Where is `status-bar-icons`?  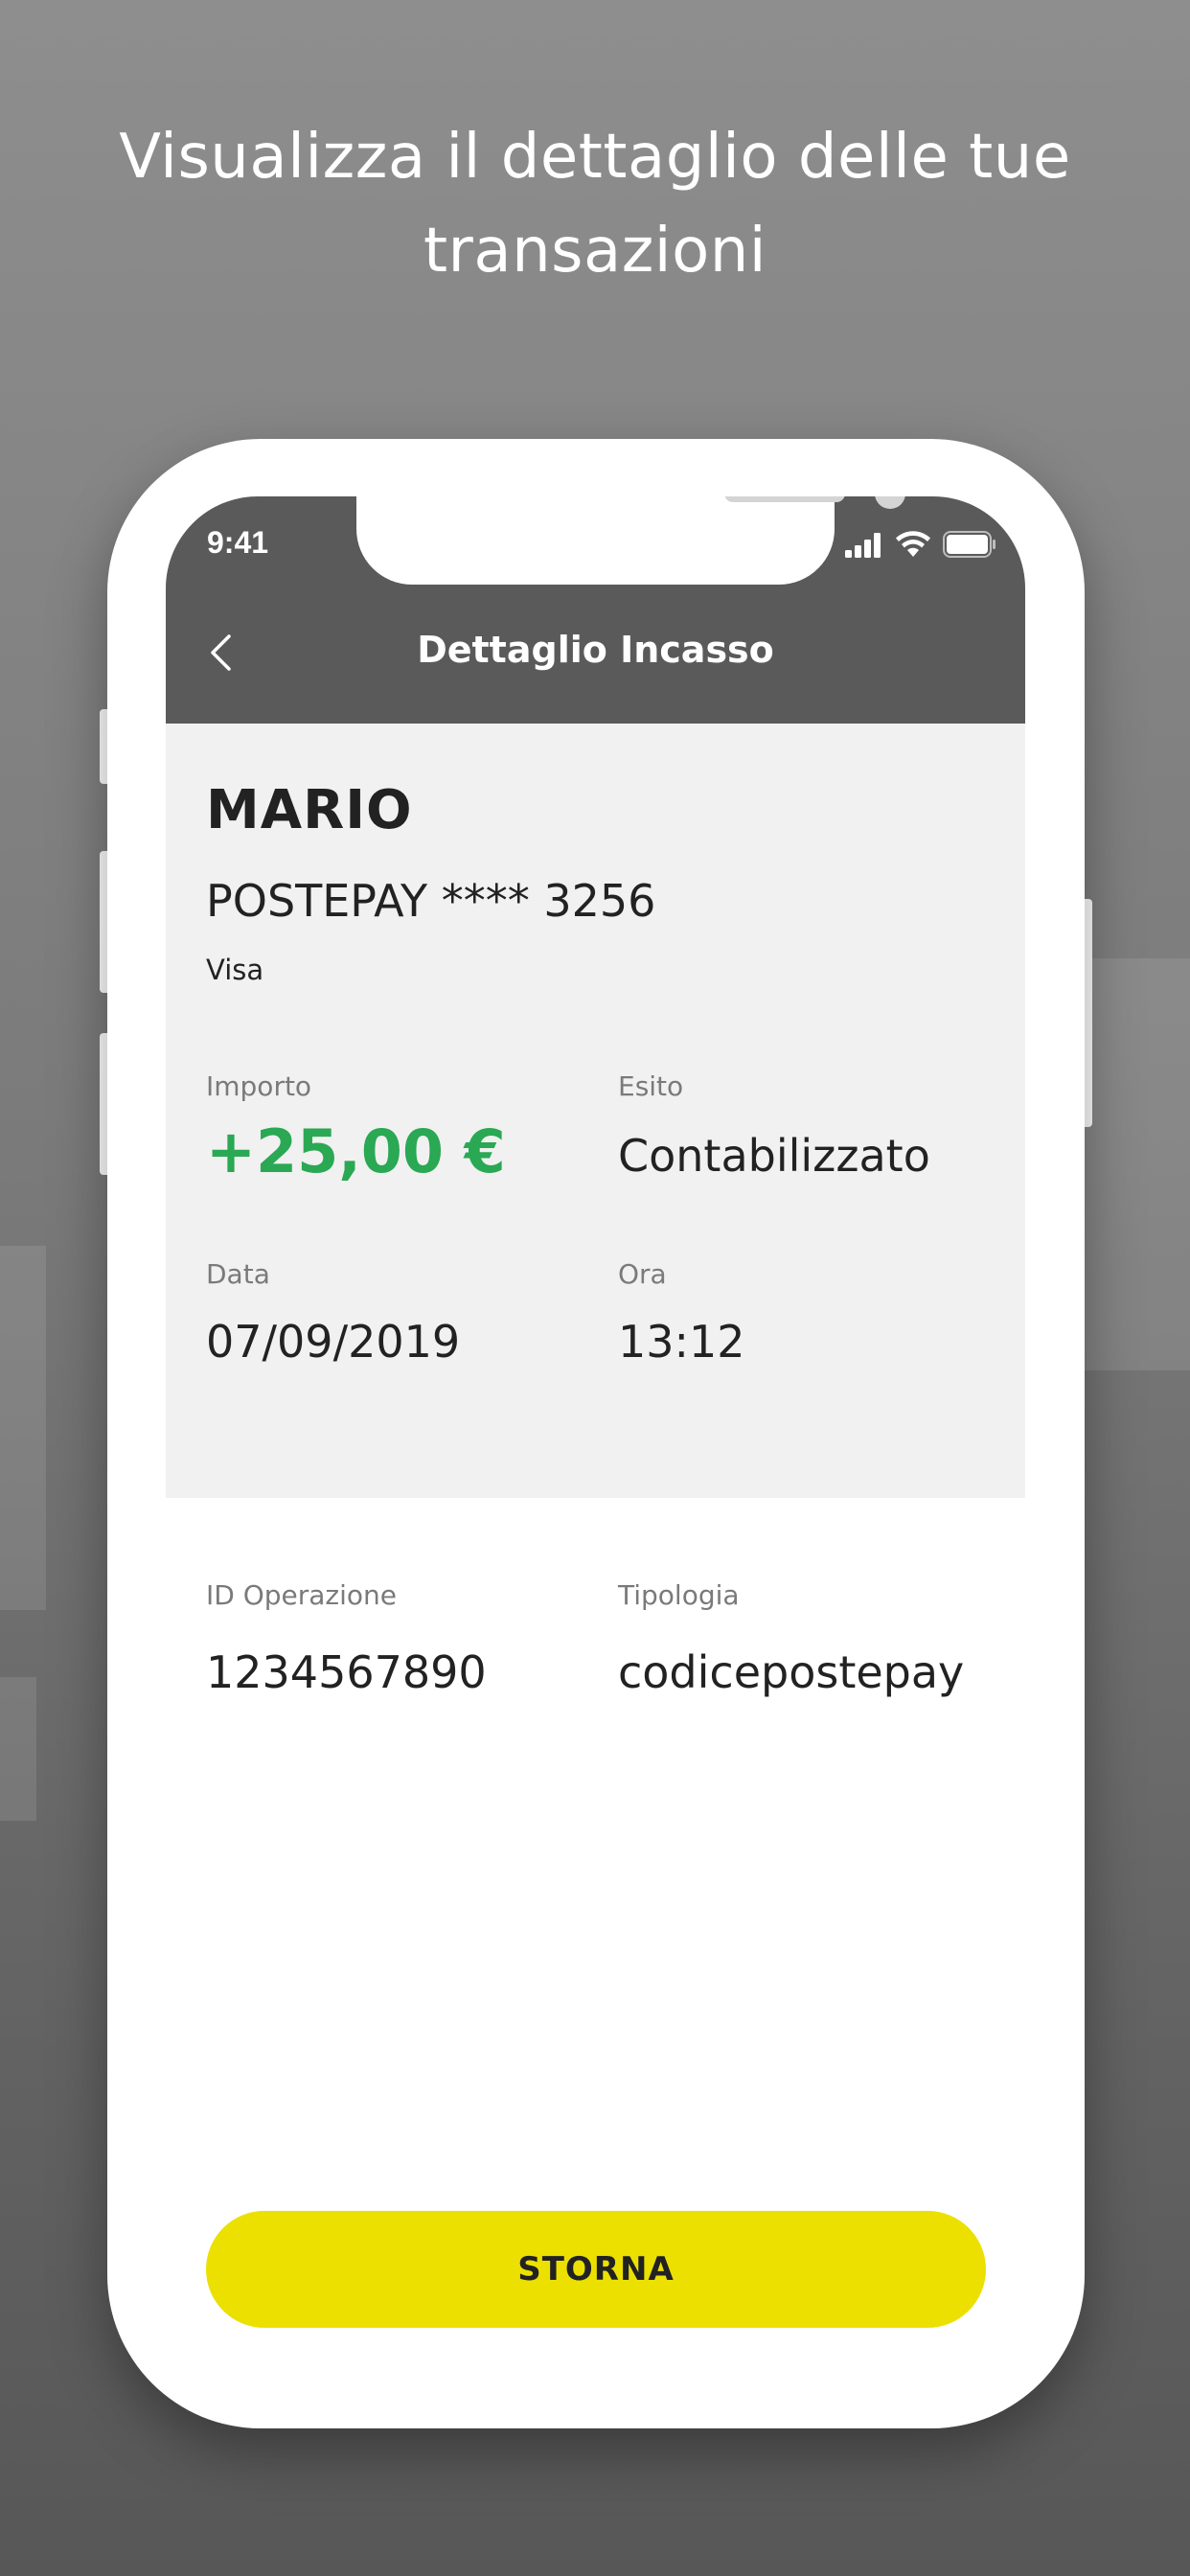 status-bar-icons is located at coordinates (921, 543).